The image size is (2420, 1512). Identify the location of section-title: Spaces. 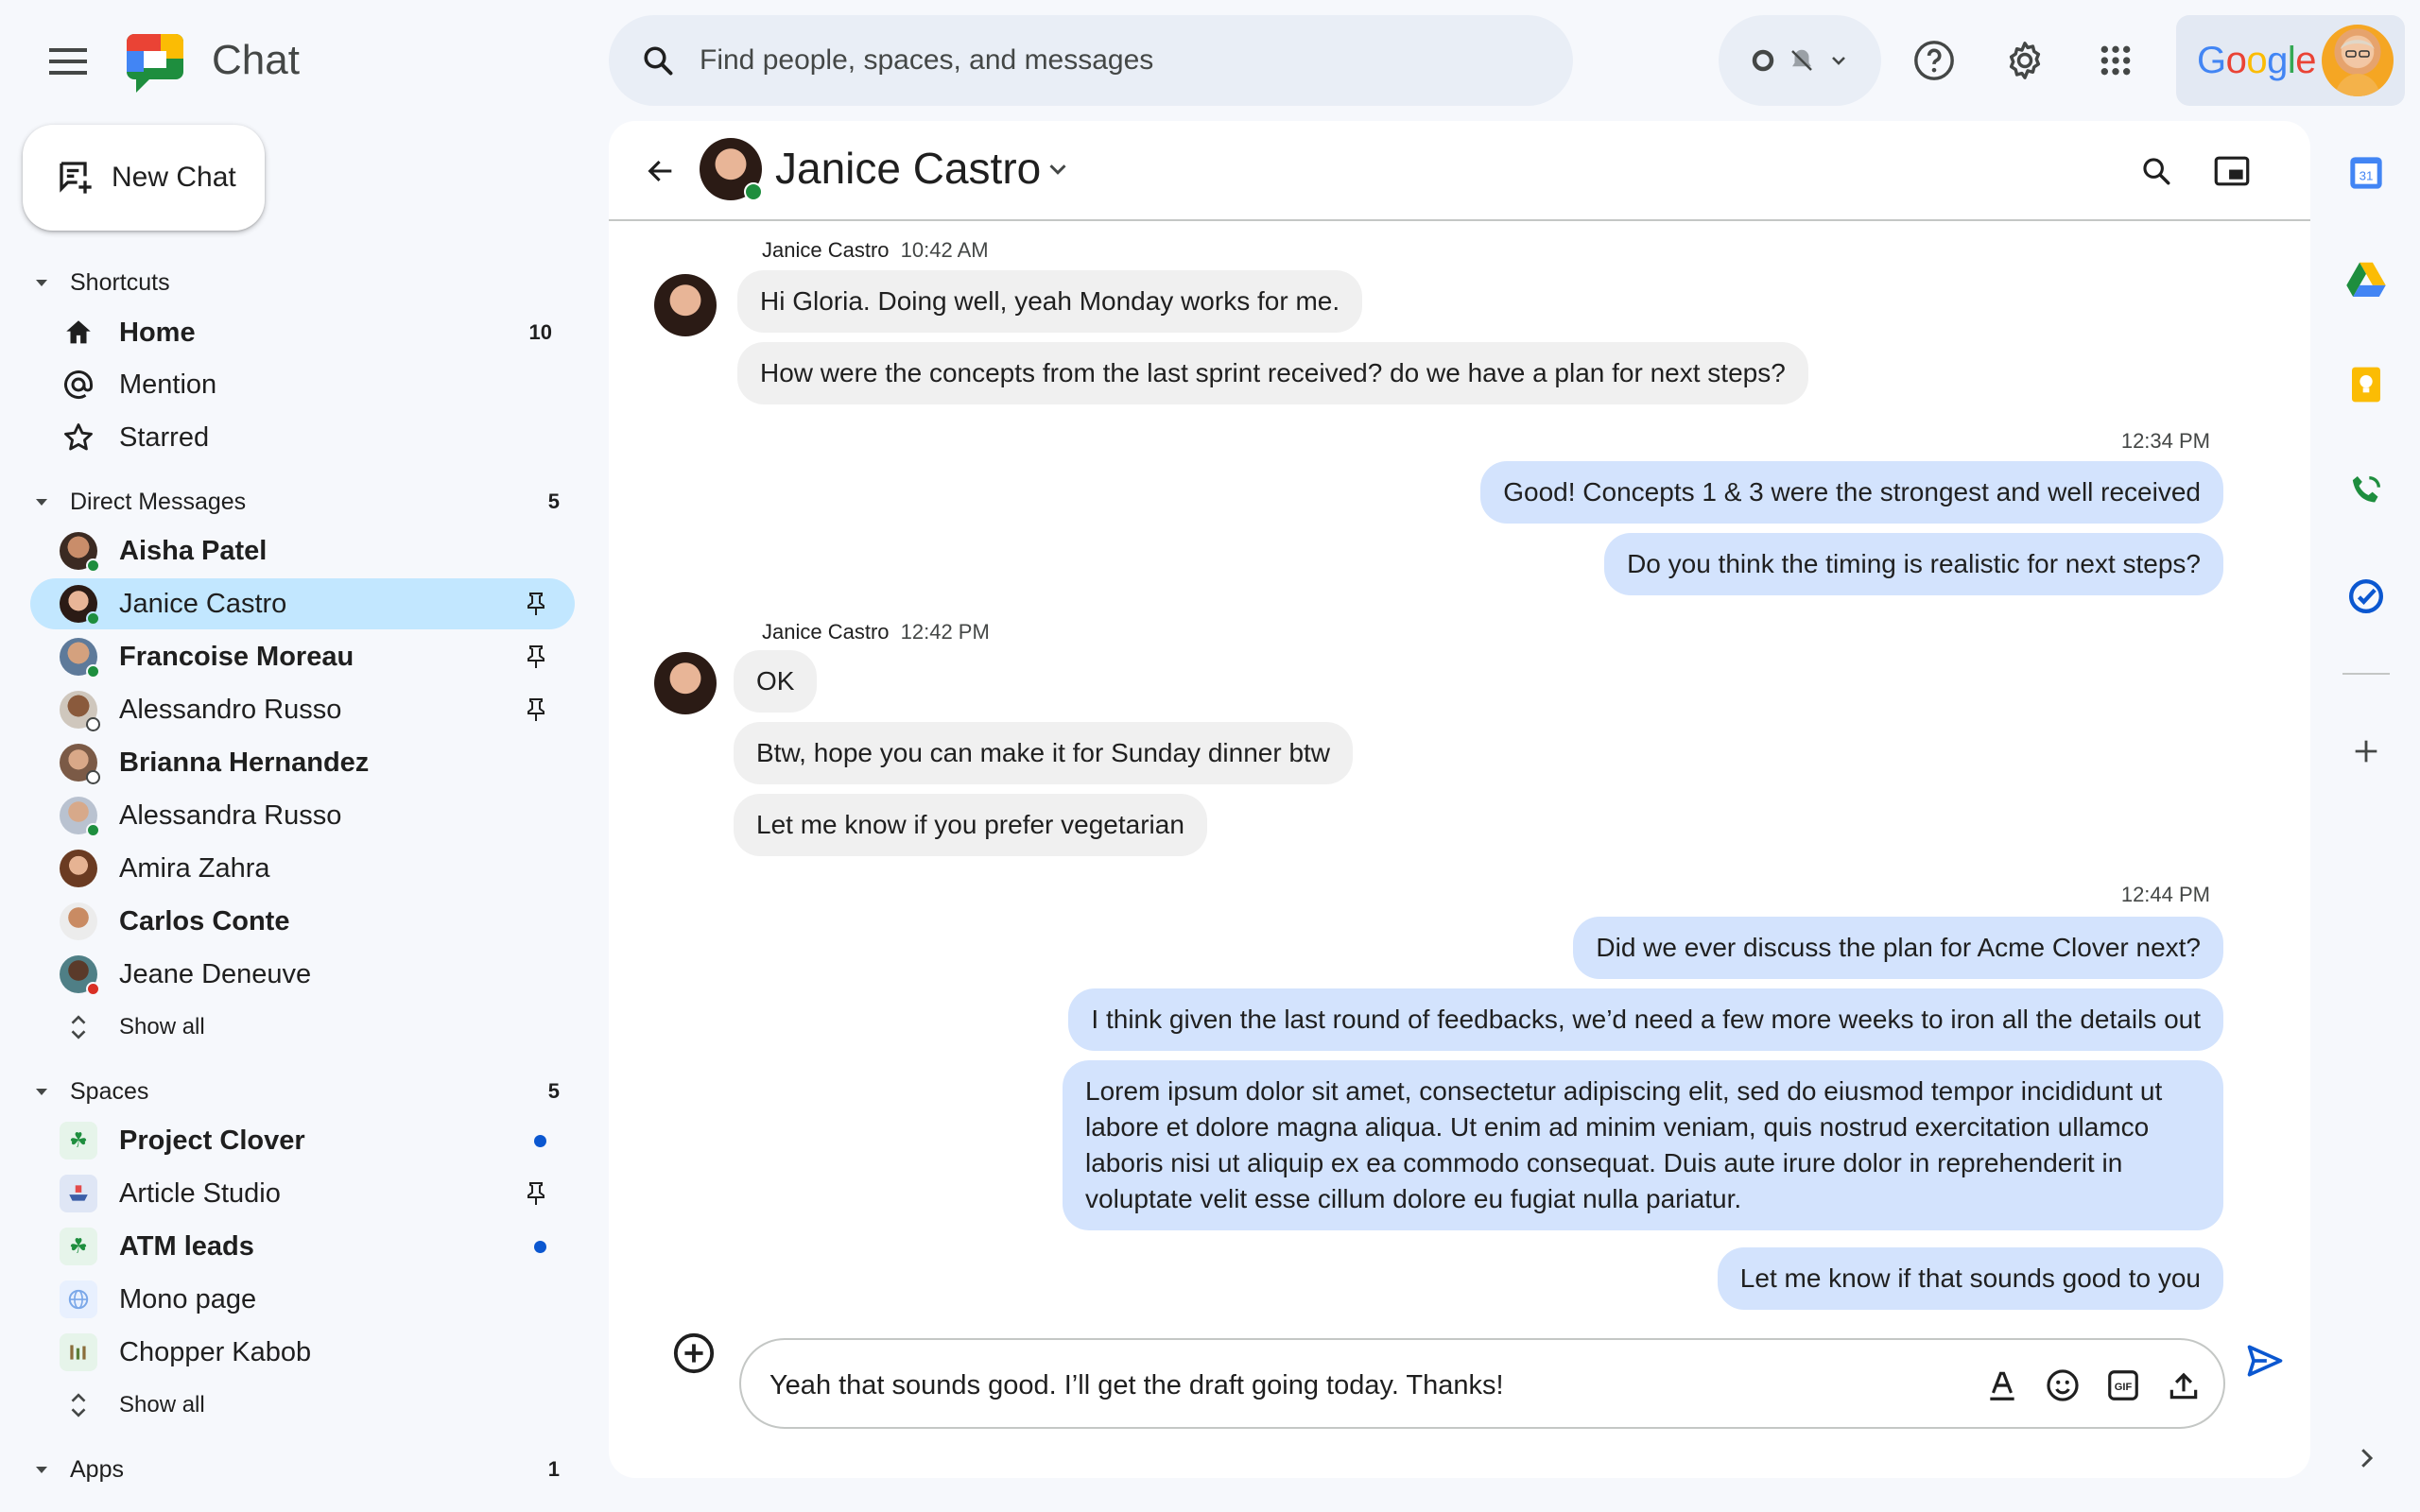
(109, 1091).